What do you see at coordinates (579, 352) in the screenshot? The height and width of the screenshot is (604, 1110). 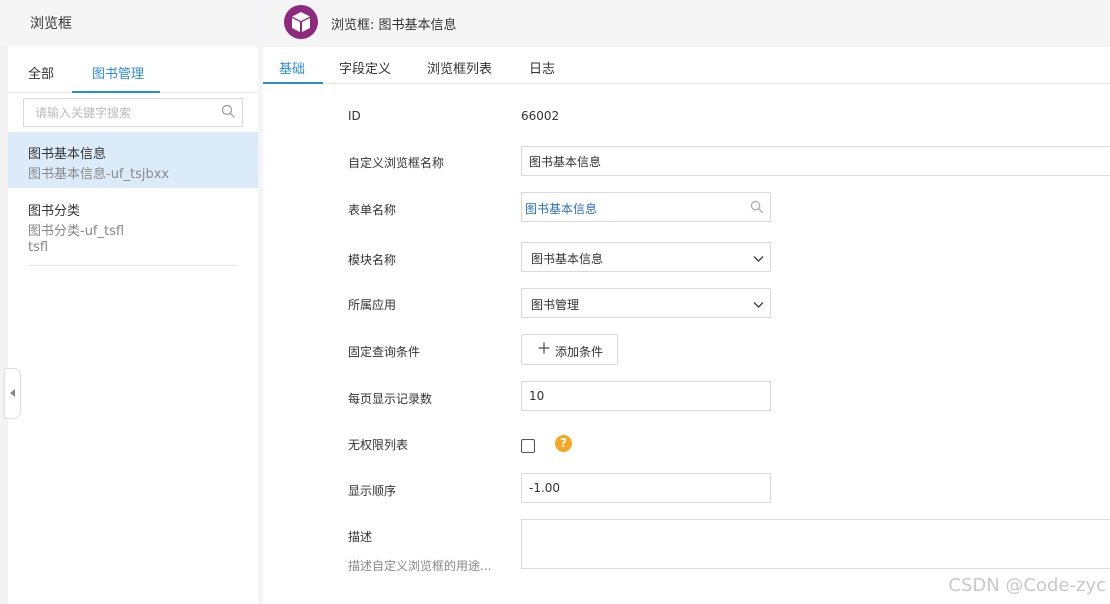 I see `add-condition-label: 添加条件` at bounding box center [579, 352].